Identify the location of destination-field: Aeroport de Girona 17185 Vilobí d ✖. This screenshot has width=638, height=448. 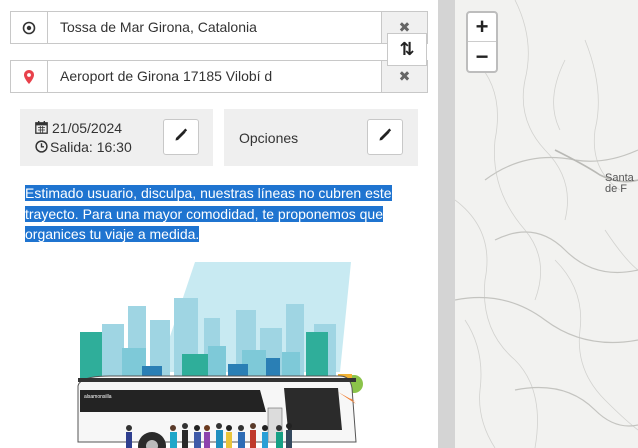
(219, 76).